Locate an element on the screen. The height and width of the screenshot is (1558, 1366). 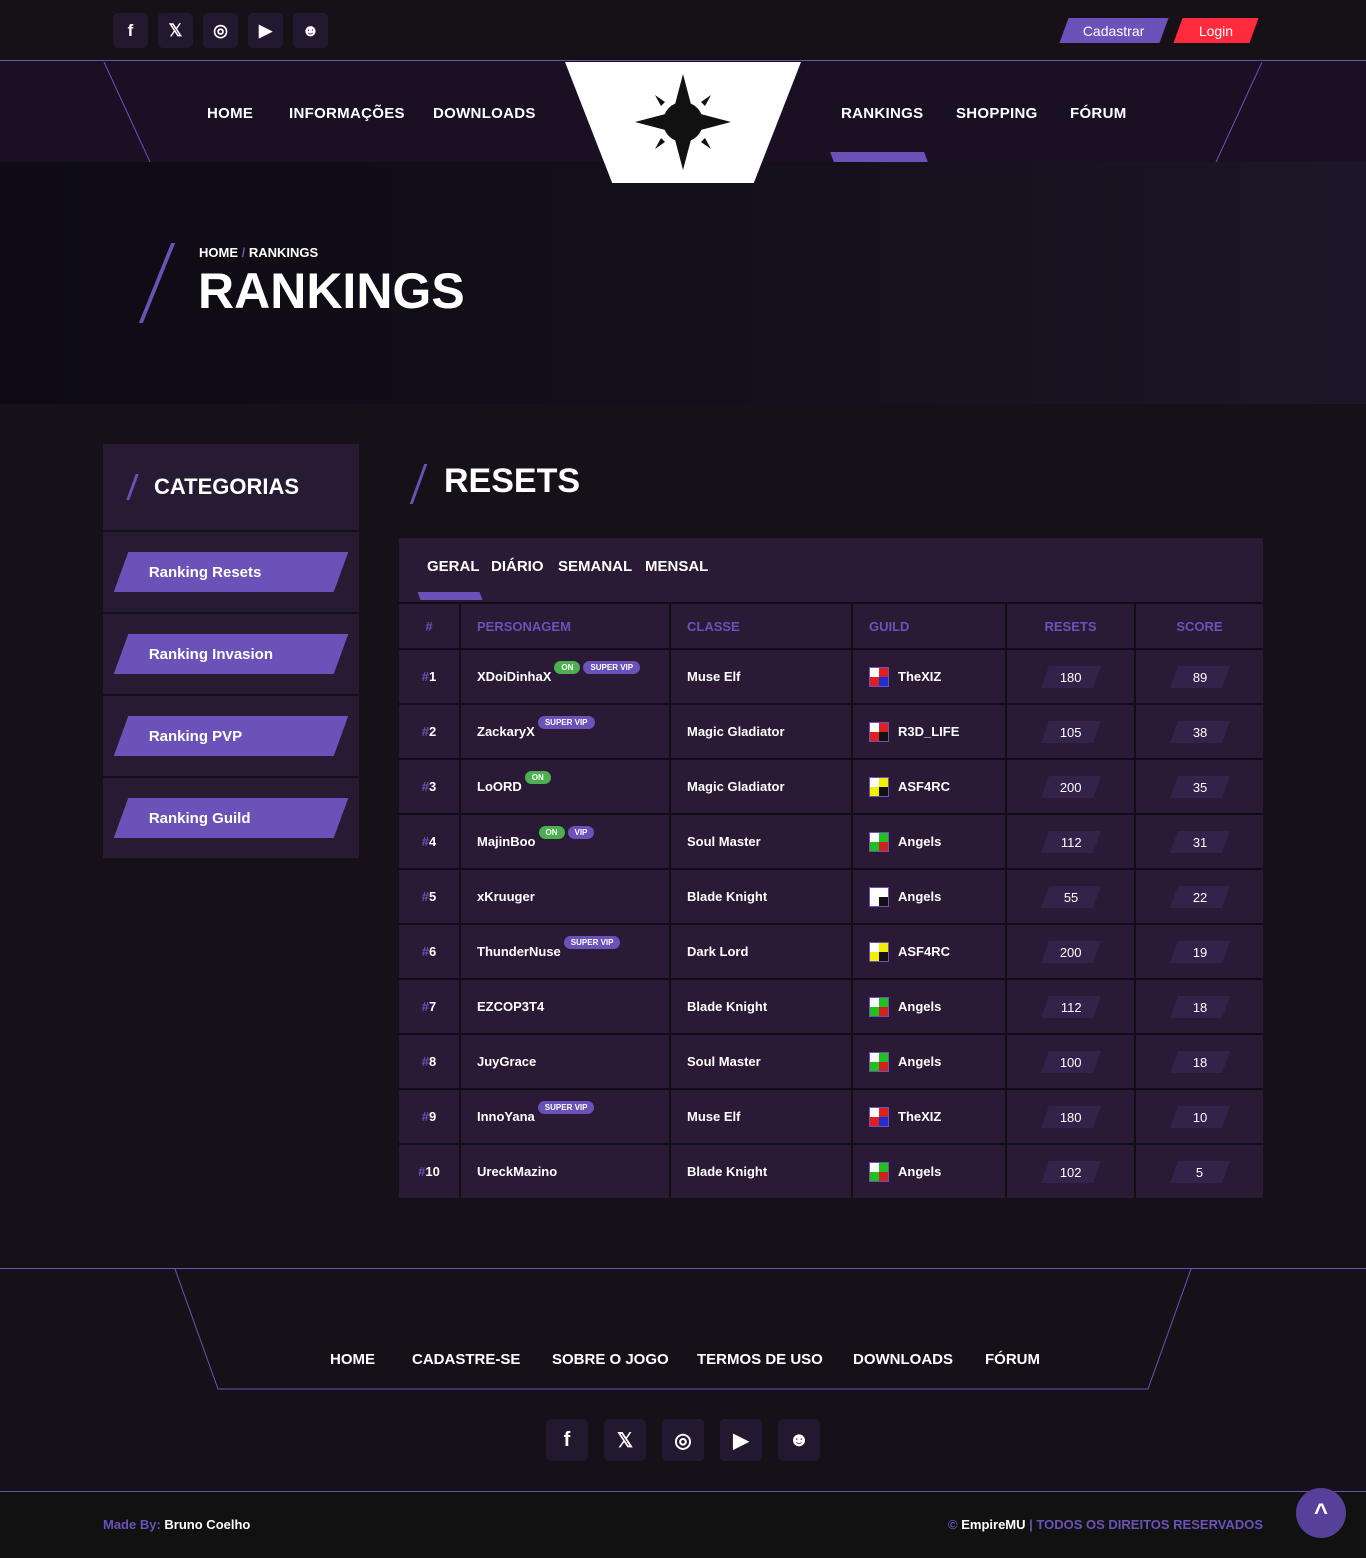
table-cell: #10 is located at coordinates (429, 1171).